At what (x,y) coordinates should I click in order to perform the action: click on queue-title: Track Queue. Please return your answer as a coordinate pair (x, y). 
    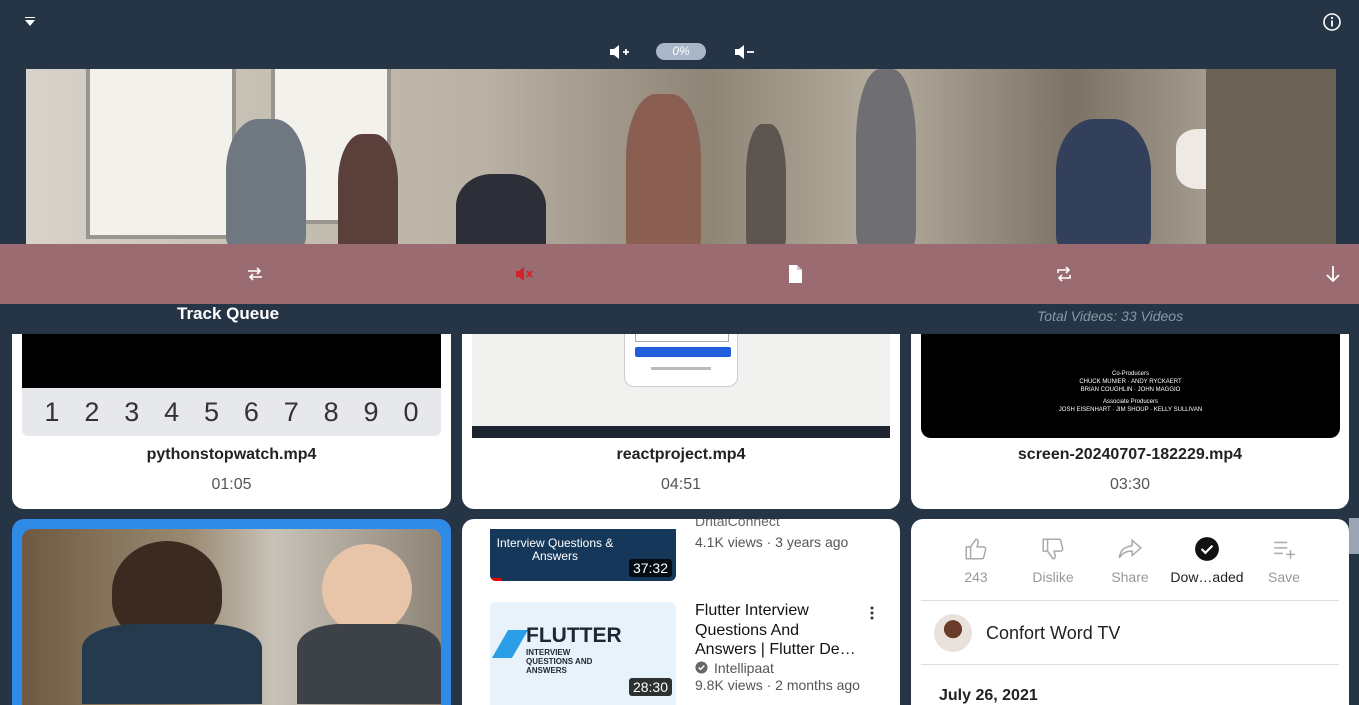
    Looking at the image, I should click on (228, 313).